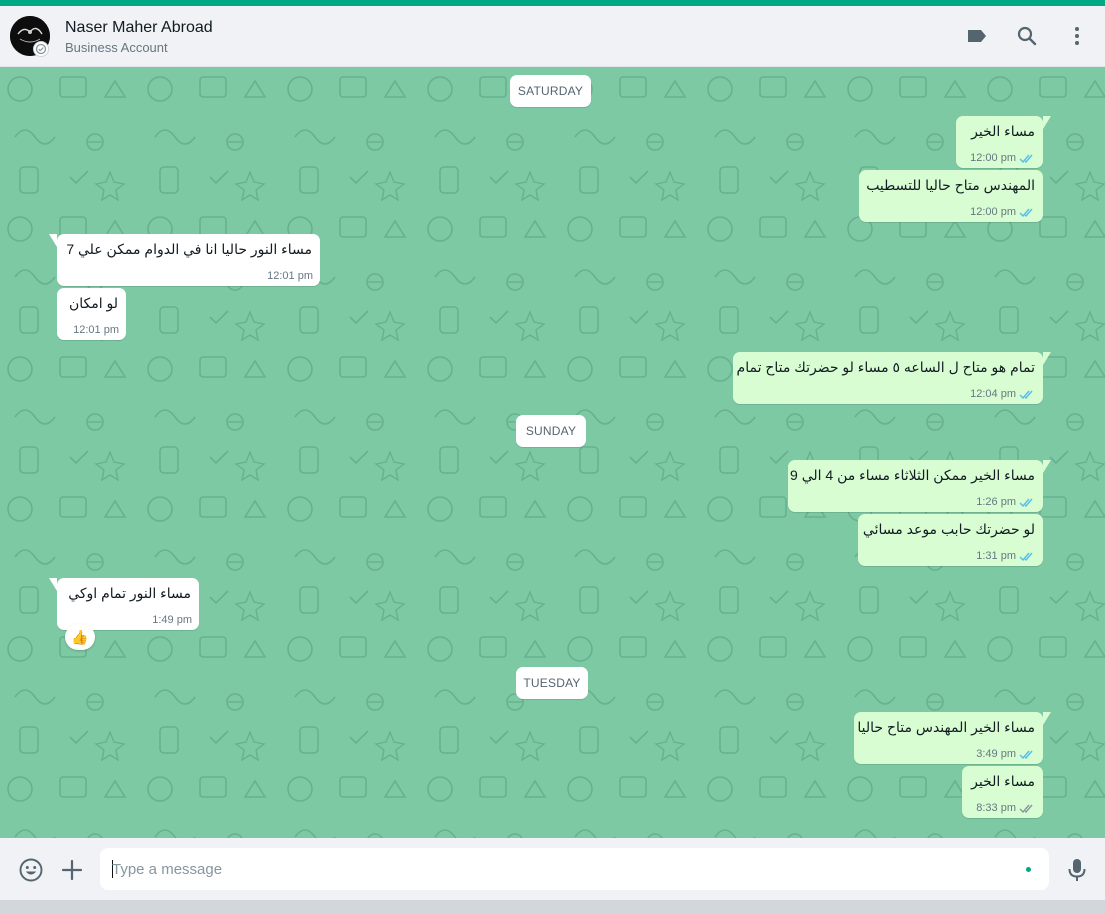 The image size is (1105, 914). What do you see at coordinates (951, 196) in the screenshot?
I see `outgoing-message: المهندس متاح حاليا للتسطيب 12:00 pm` at bounding box center [951, 196].